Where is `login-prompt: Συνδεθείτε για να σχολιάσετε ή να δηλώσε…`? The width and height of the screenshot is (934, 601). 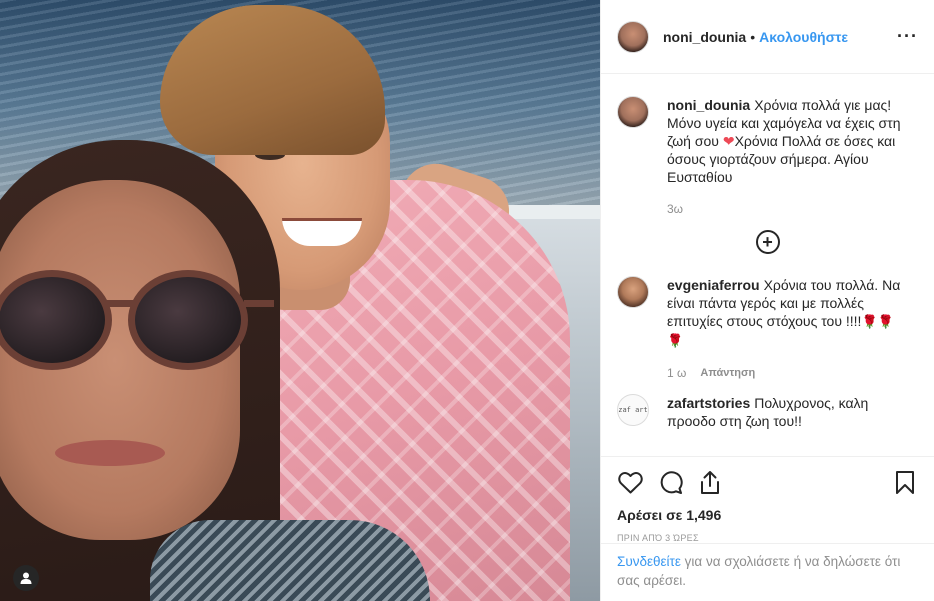
login-prompt: Συνδεθείτε για να σχολιάσετε ή να δηλώσε… is located at coordinates (767, 572).